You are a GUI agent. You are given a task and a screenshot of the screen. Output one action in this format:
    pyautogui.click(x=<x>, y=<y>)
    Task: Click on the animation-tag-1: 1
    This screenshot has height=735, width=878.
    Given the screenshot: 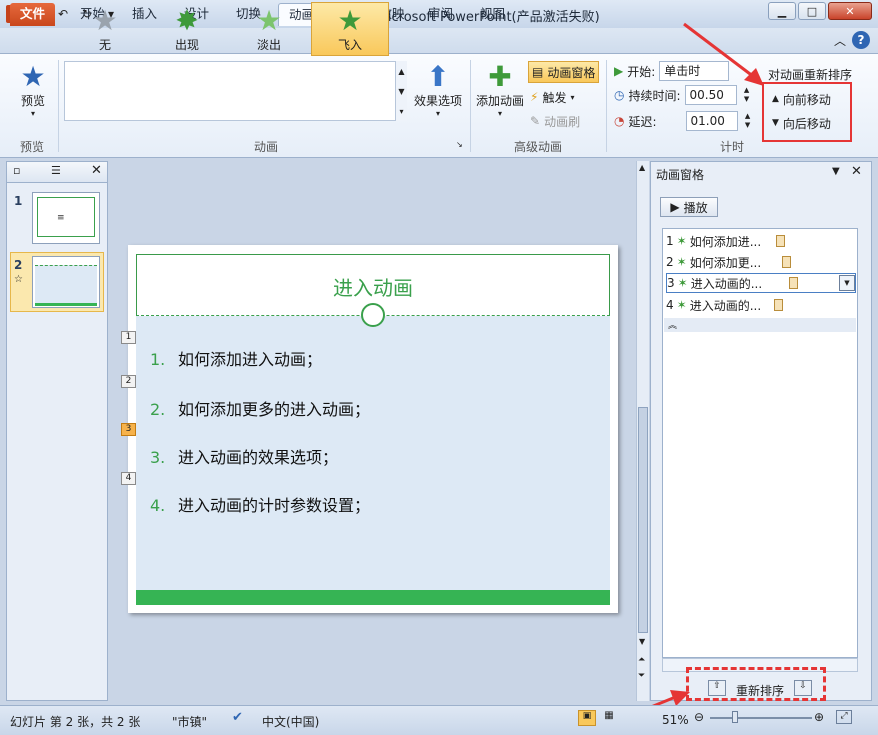 What is the action you would take?
    pyautogui.click(x=128, y=337)
    